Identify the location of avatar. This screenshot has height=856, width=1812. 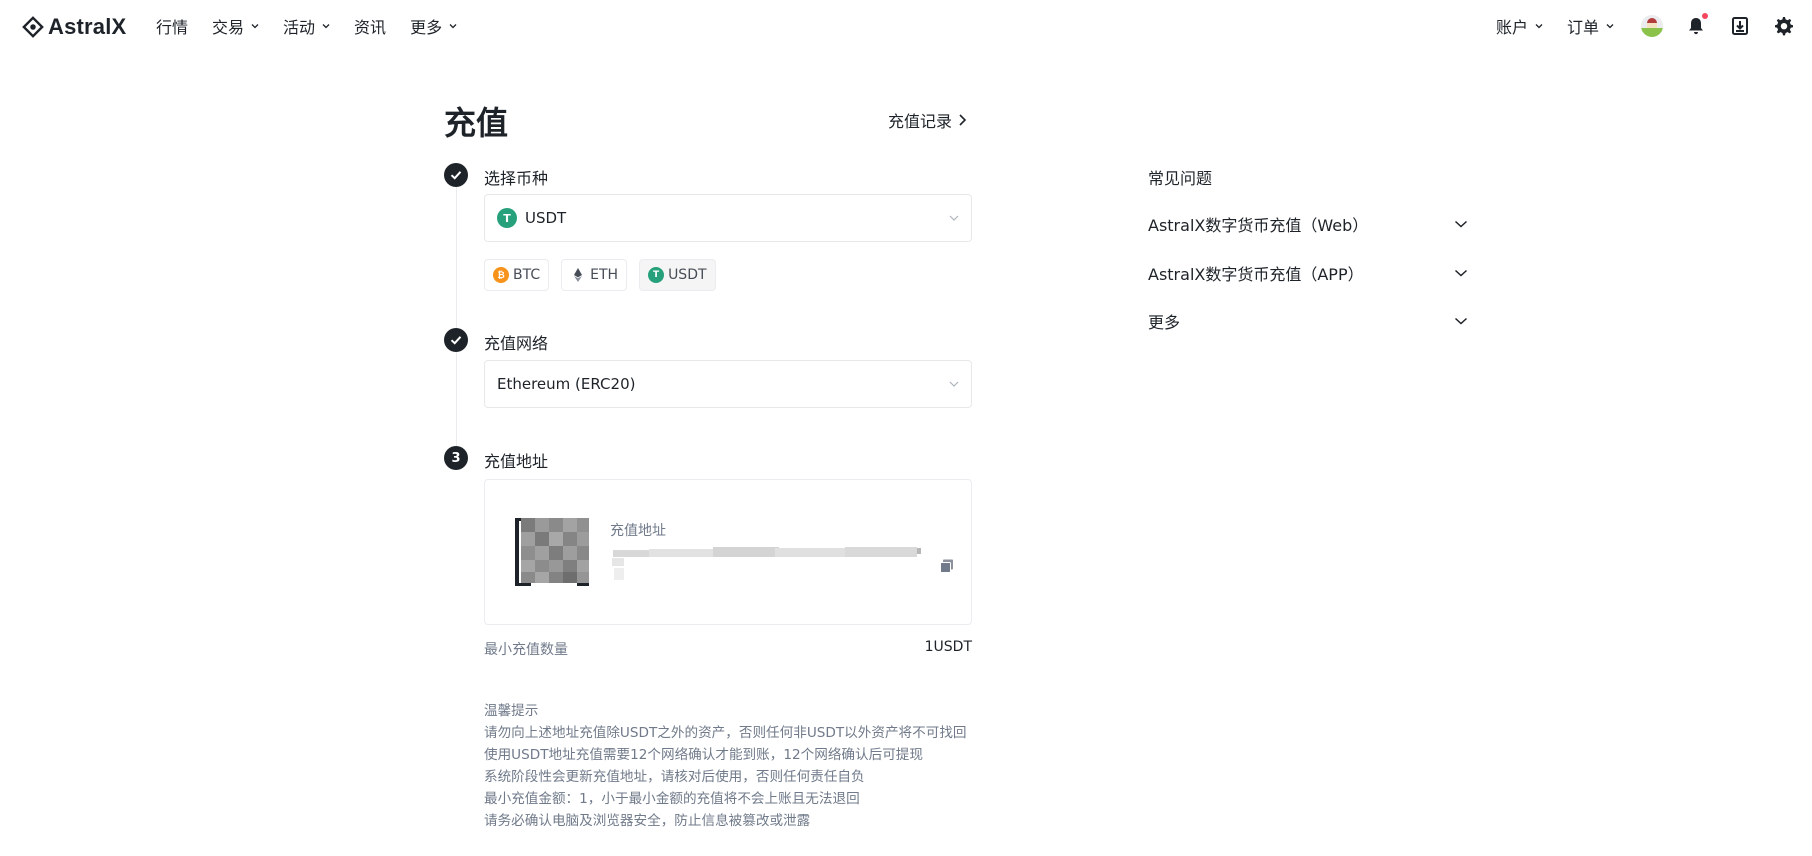
(1652, 26).